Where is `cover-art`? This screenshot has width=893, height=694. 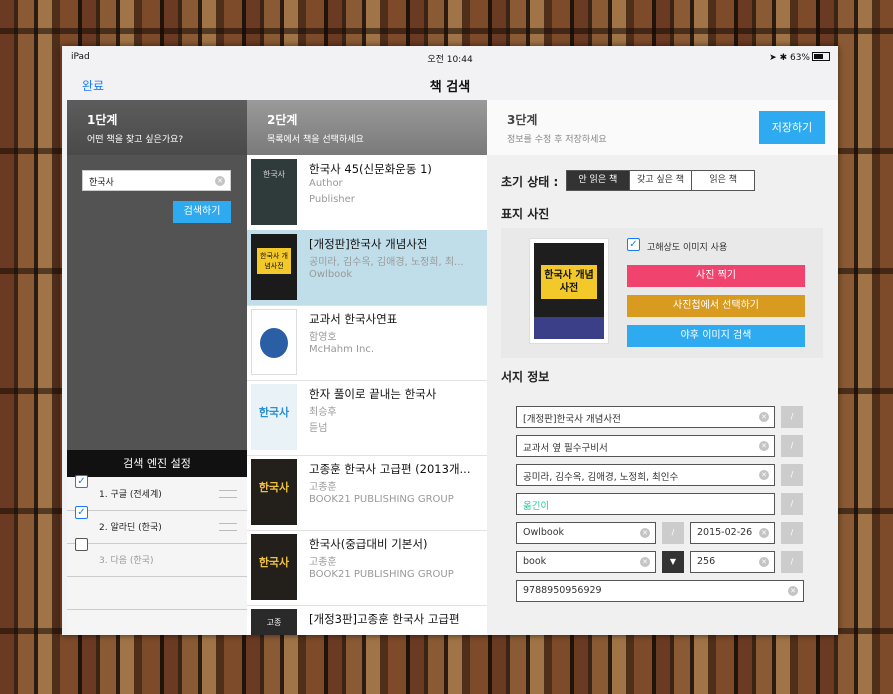
cover-art is located at coordinates (274, 343).